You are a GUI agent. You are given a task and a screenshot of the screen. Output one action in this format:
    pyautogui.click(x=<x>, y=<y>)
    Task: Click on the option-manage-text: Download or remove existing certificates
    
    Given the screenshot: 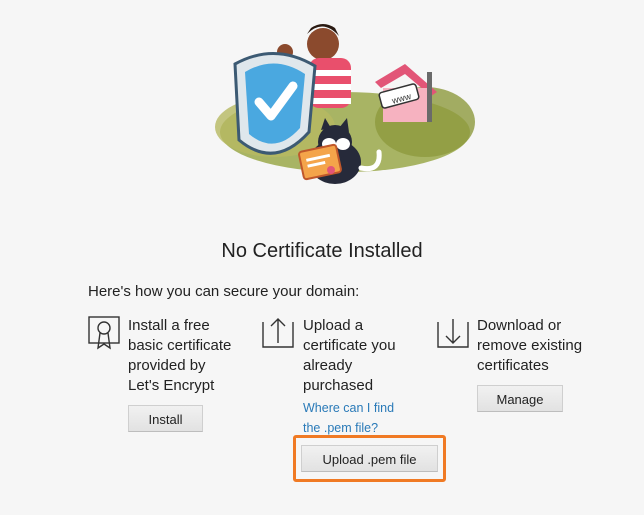 What is the action you would take?
    pyautogui.click(x=530, y=345)
    